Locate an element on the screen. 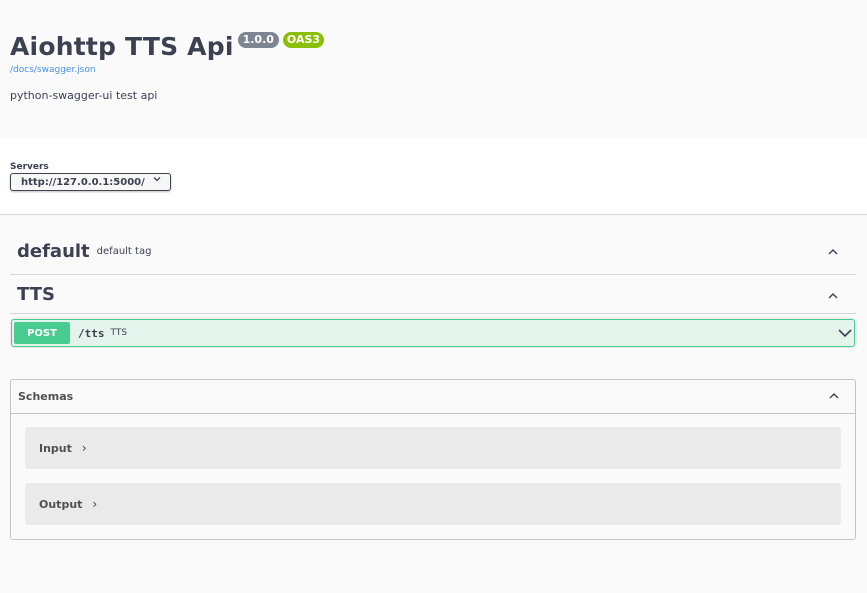  method-badge: POST is located at coordinates (42, 333).